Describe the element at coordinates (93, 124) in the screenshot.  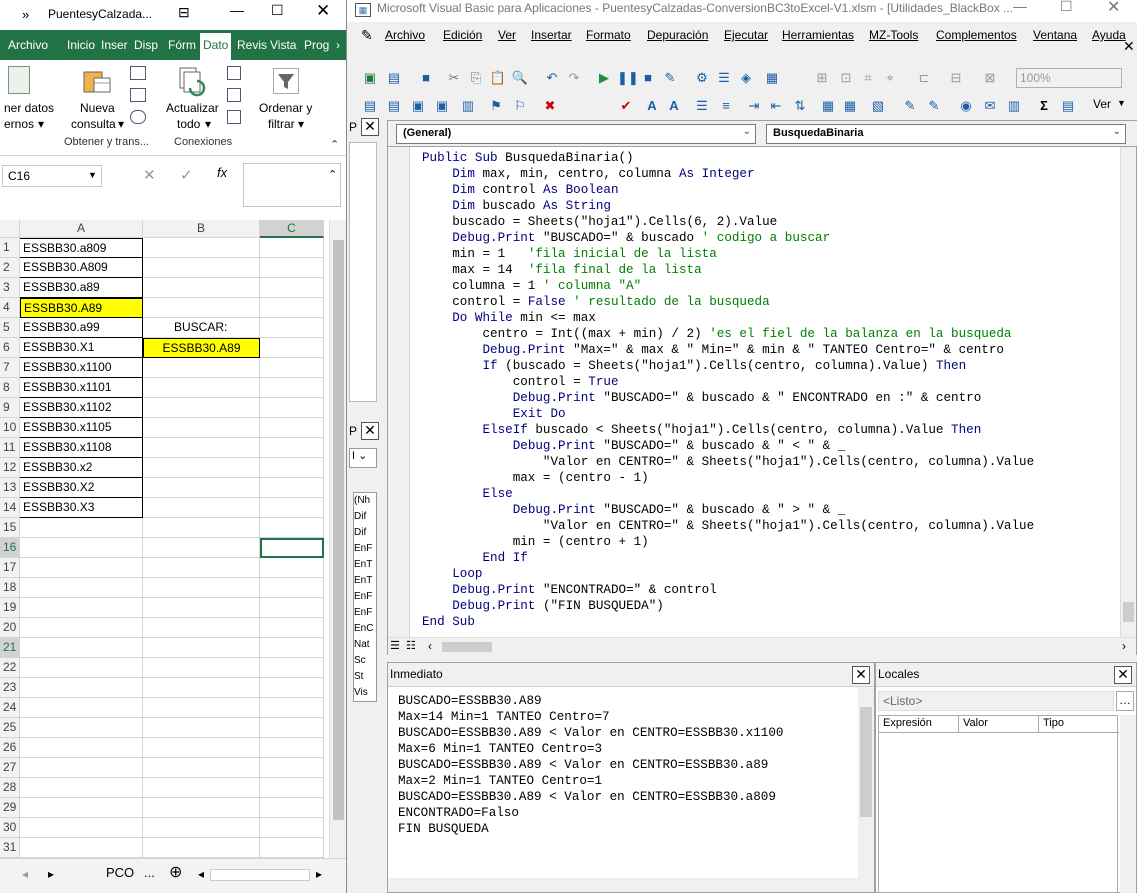
I see `nueva-consulta-button: consulta` at that location.